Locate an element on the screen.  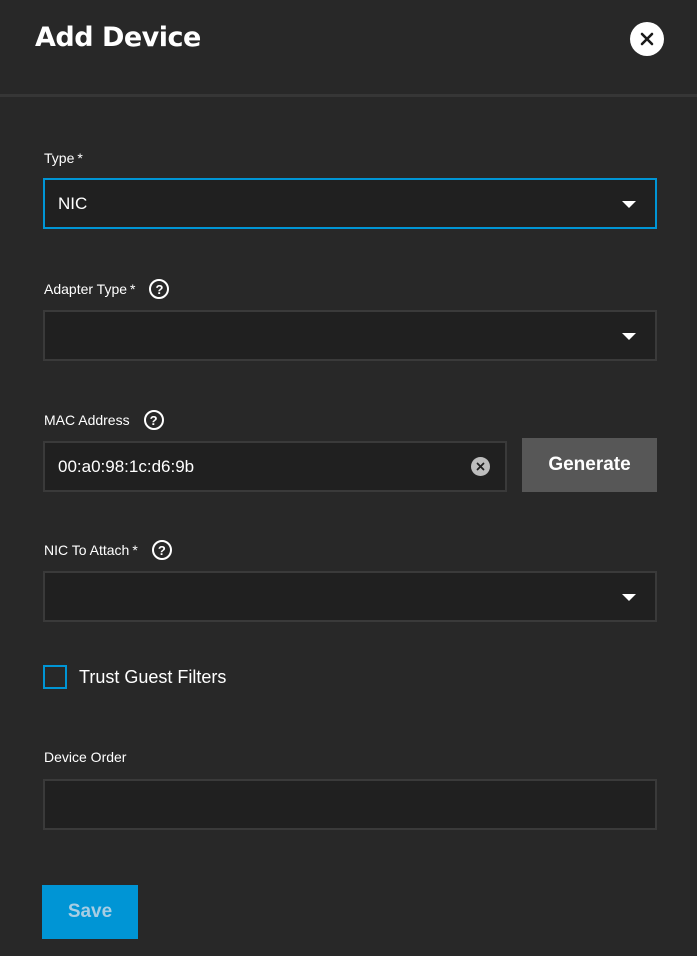
type-select-value: NIC is located at coordinates (73, 203).